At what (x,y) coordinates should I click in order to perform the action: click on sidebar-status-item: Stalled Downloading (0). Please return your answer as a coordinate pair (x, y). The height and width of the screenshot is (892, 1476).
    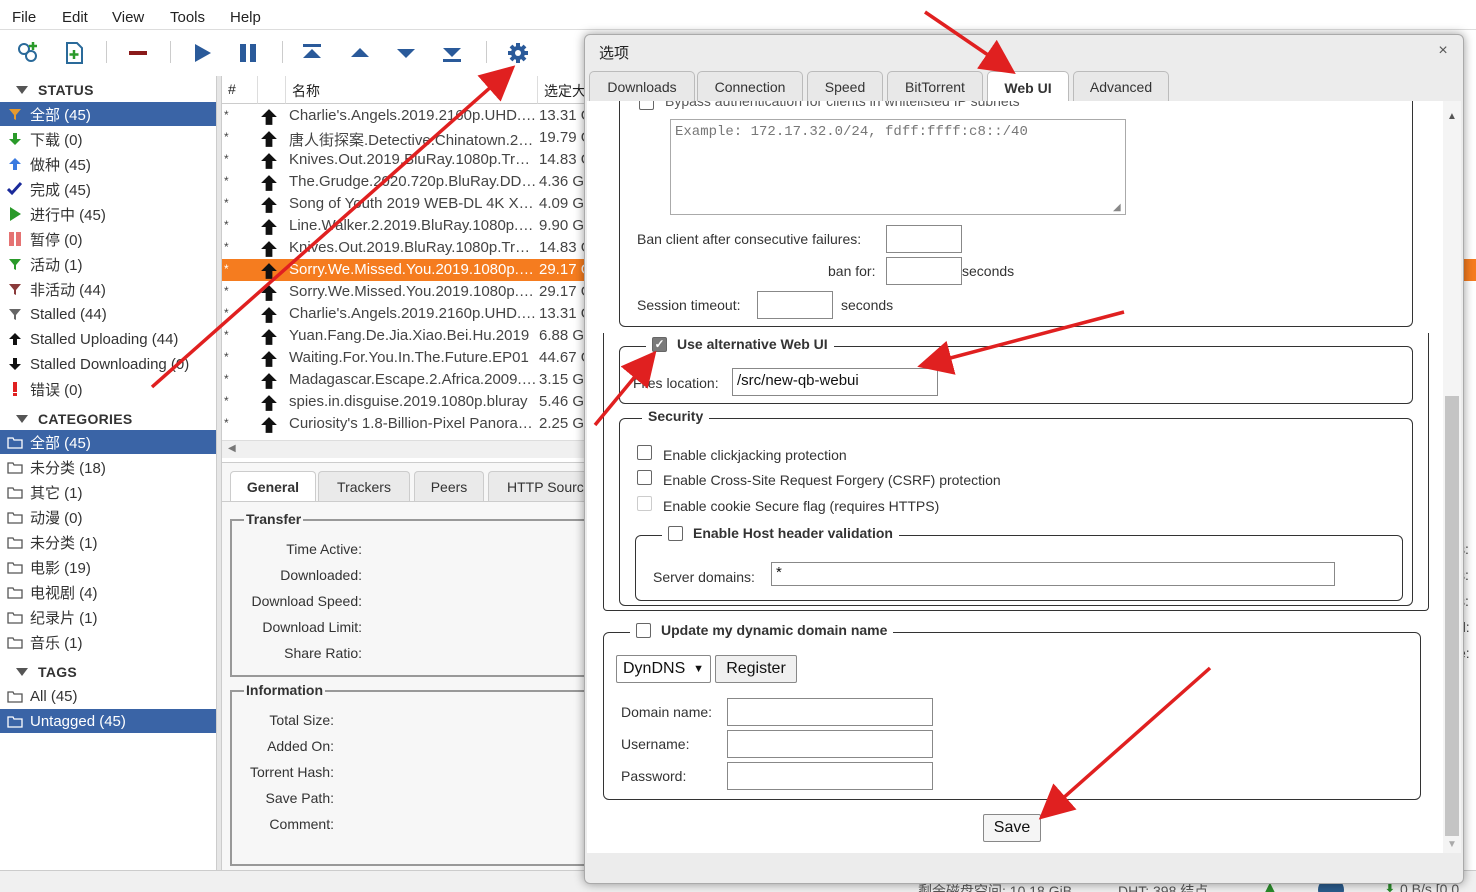
    Looking at the image, I should click on (108, 364).